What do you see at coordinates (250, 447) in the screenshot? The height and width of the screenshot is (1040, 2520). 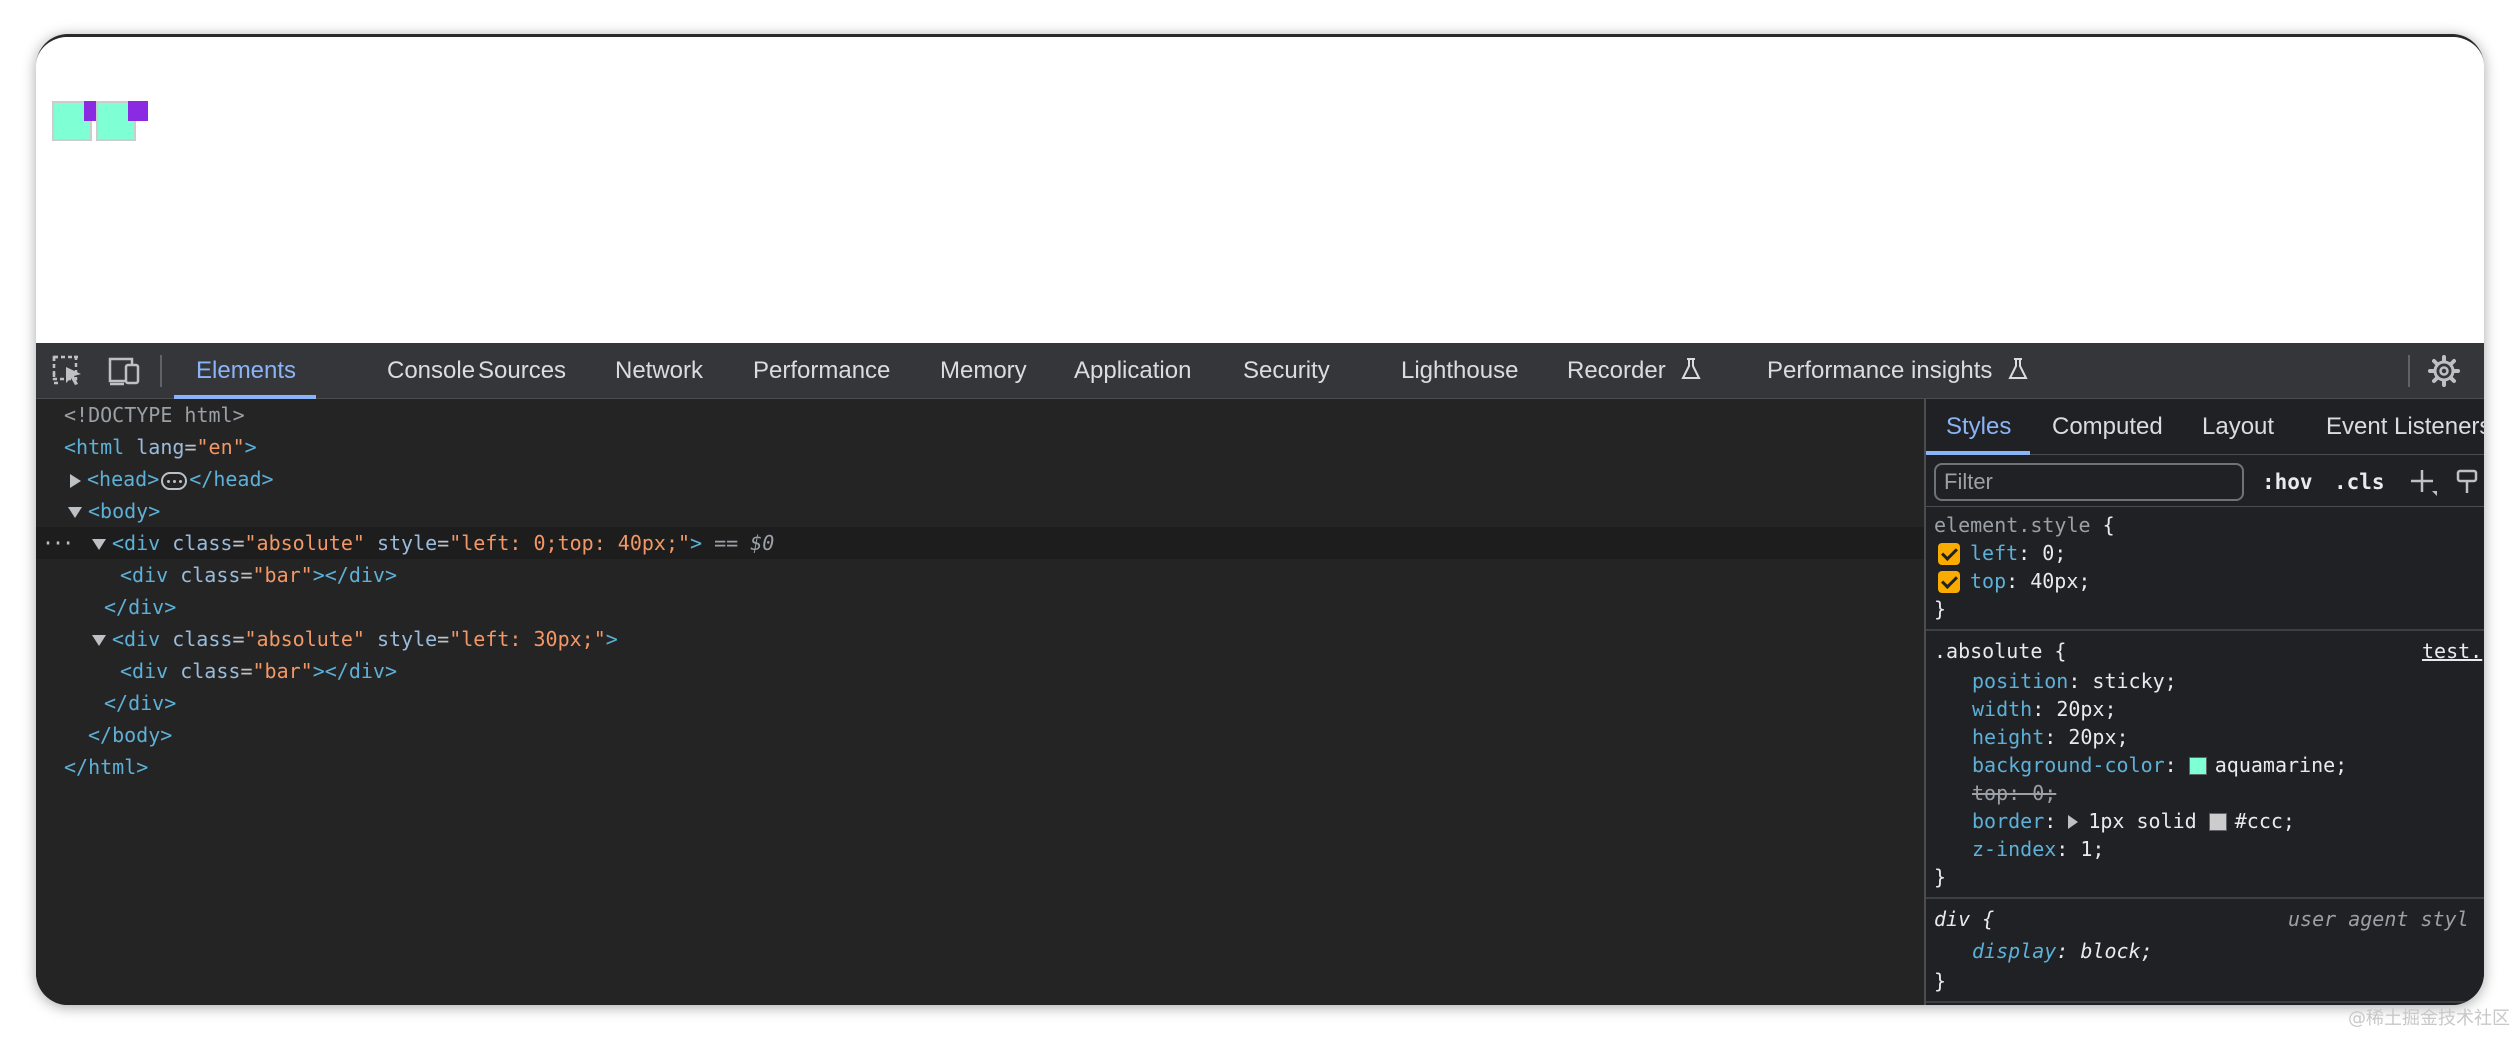 I see `html-close-bracket: >` at bounding box center [250, 447].